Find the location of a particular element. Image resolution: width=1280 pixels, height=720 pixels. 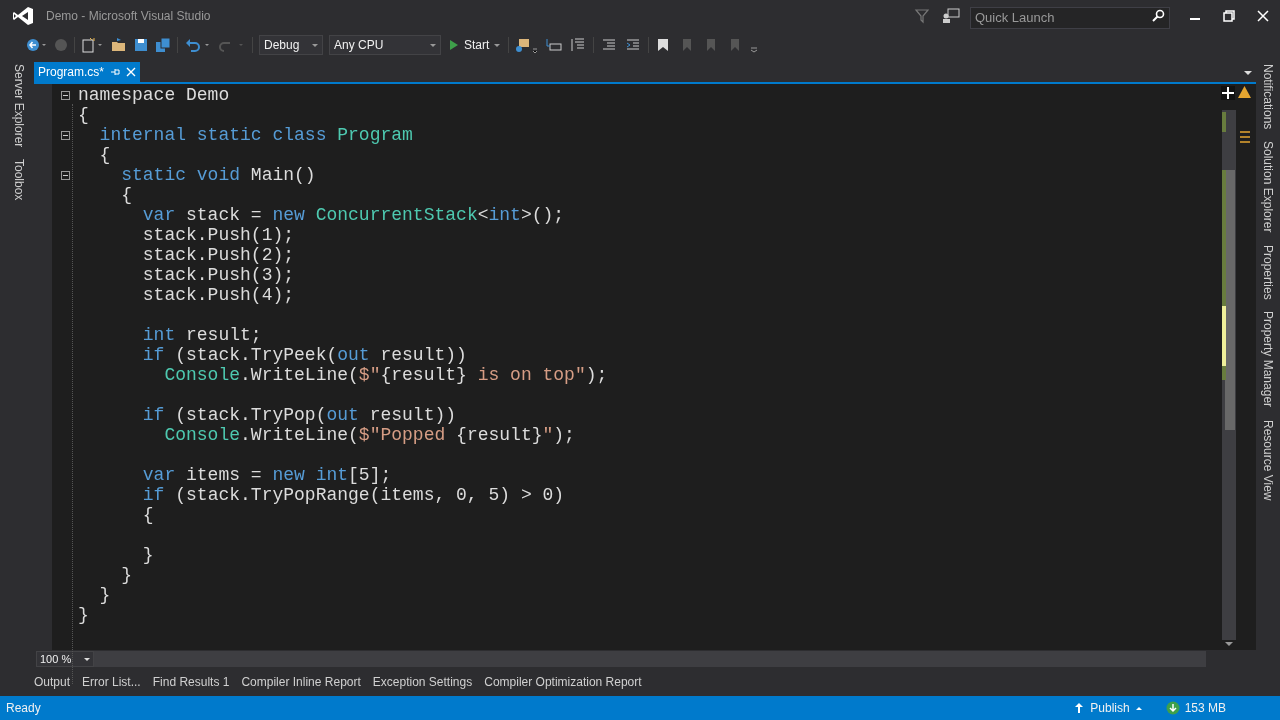

arrow-up-icon is located at coordinates (1079, 708).